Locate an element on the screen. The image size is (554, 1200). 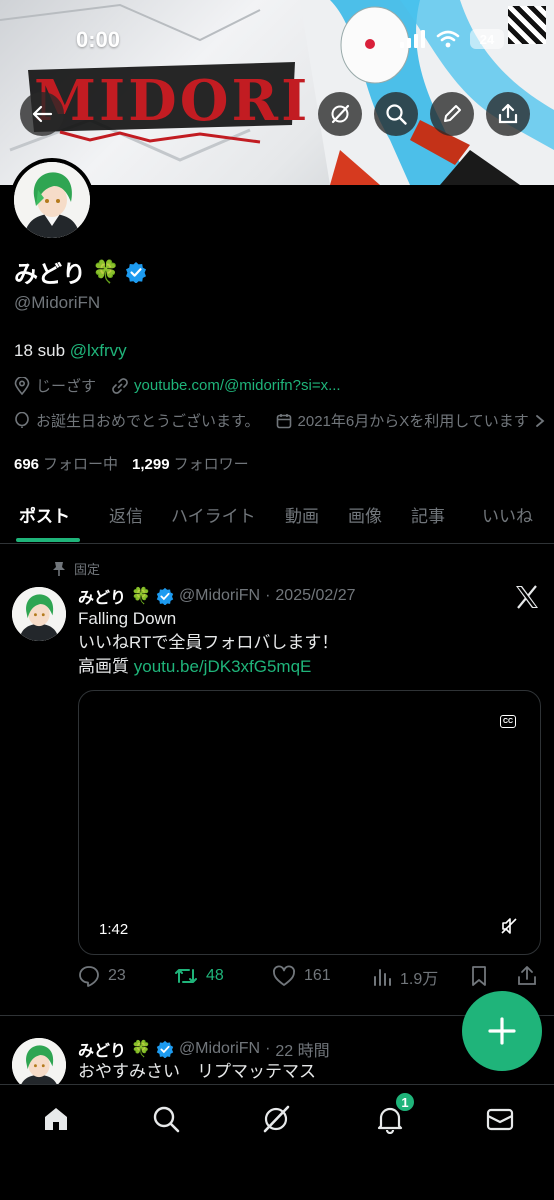
status-icons: 24 is located at coordinates (452, 39).